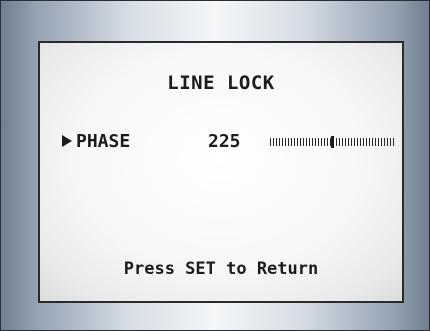 Image resolution: width=430 pixels, height=331 pixels. Describe the element at coordinates (67, 141) in the screenshot. I see `right-triangle-icon` at that location.